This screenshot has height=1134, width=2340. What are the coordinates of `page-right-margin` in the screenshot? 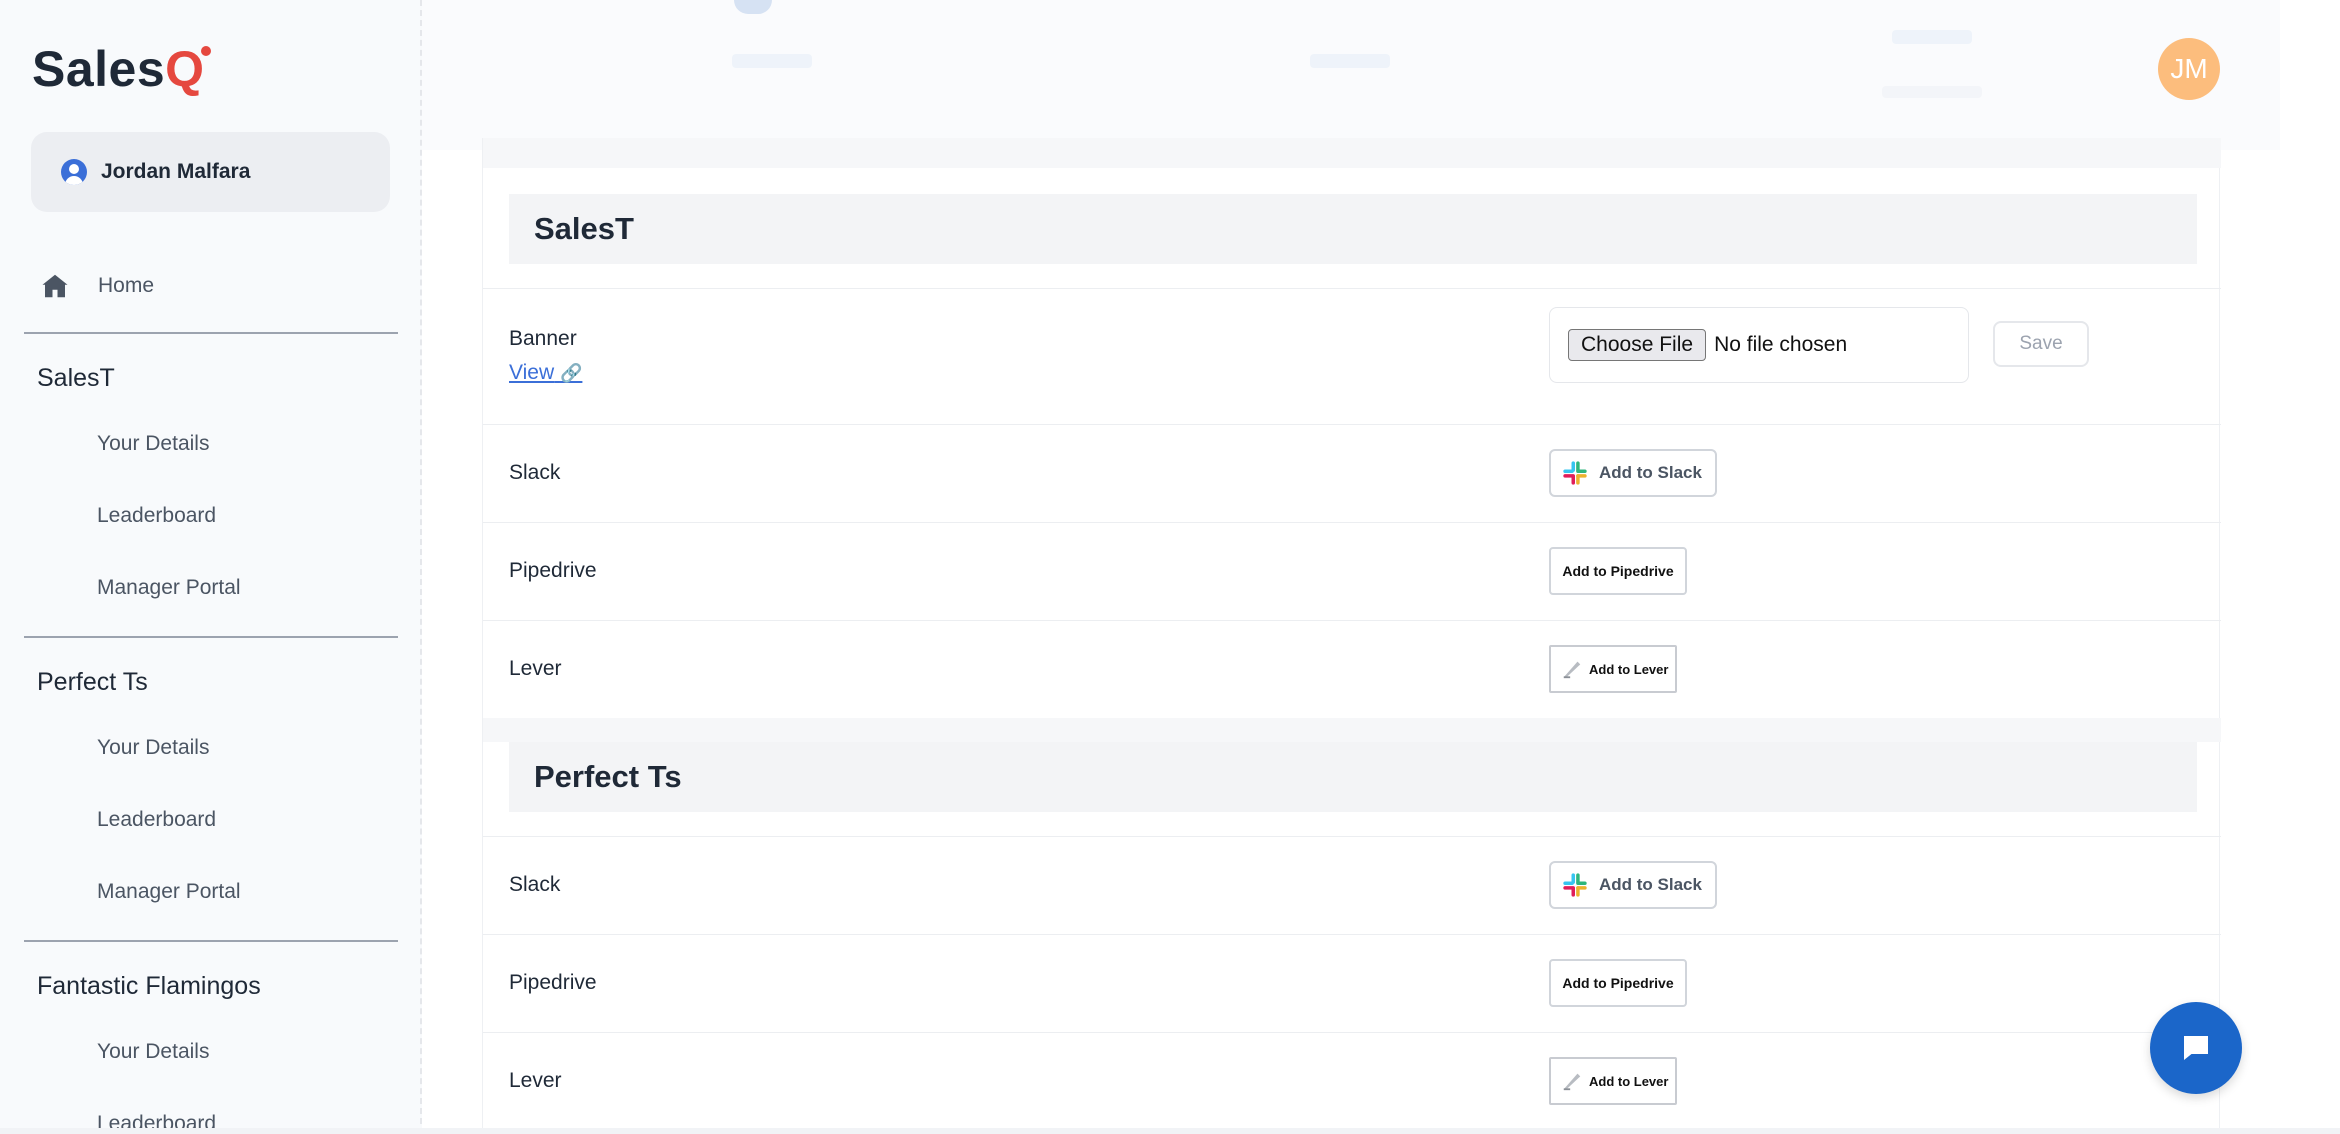 It's located at (2310, 567).